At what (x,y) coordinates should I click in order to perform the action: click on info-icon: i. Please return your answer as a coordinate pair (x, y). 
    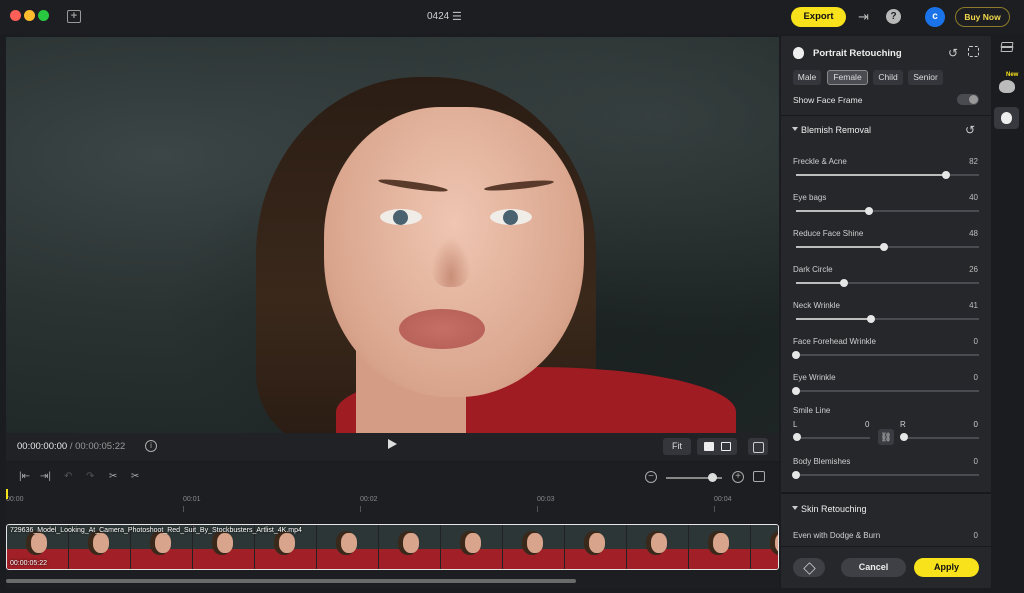
    Looking at the image, I should click on (151, 446).